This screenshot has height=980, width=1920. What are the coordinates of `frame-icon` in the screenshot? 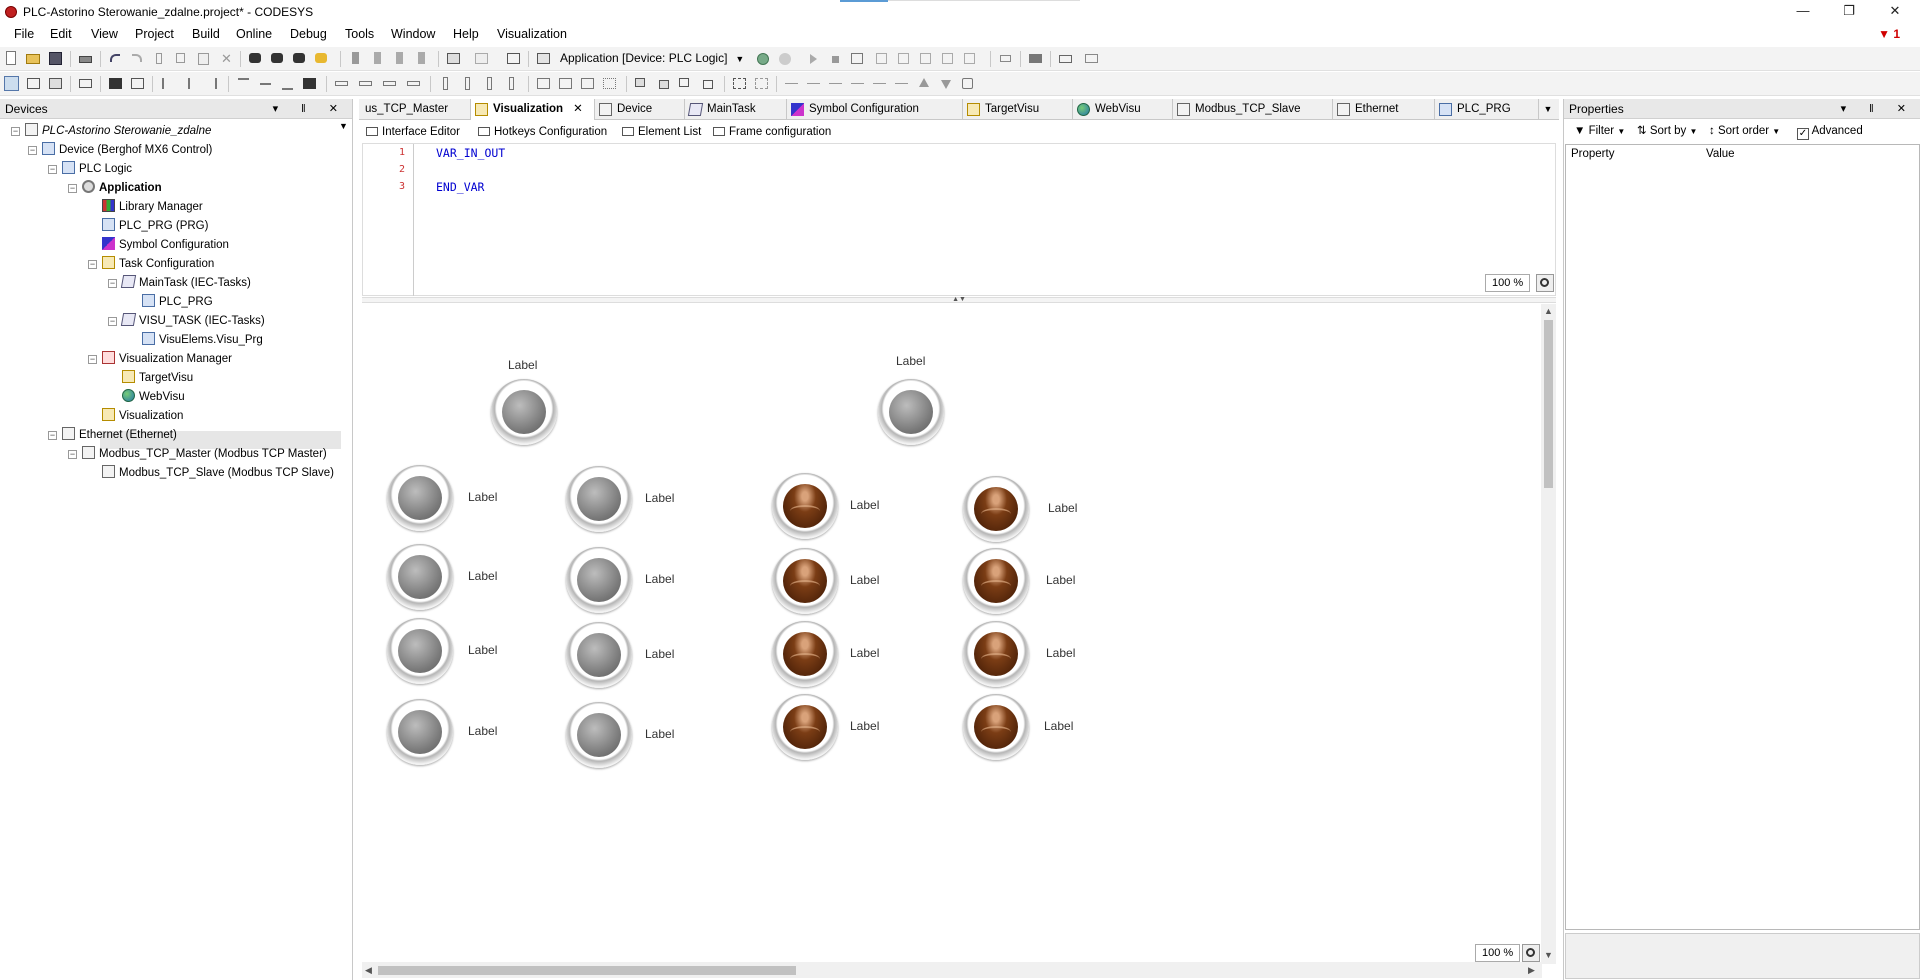 It's located at (85, 83).